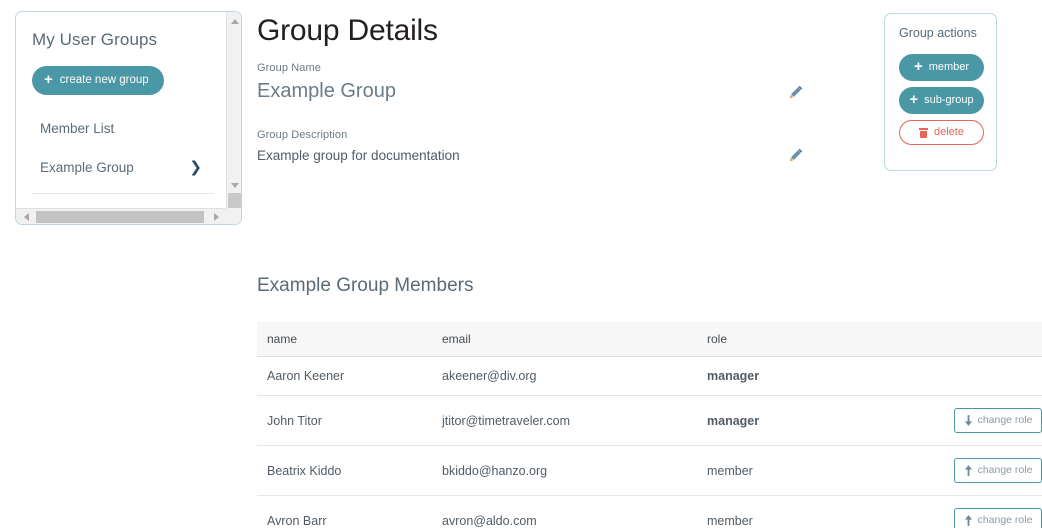 Image resolution: width=1042 pixels, height=528 pixels. Describe the element at coordinates (817, 339) in the screenshot. I see `column-header-role: role` at that location.